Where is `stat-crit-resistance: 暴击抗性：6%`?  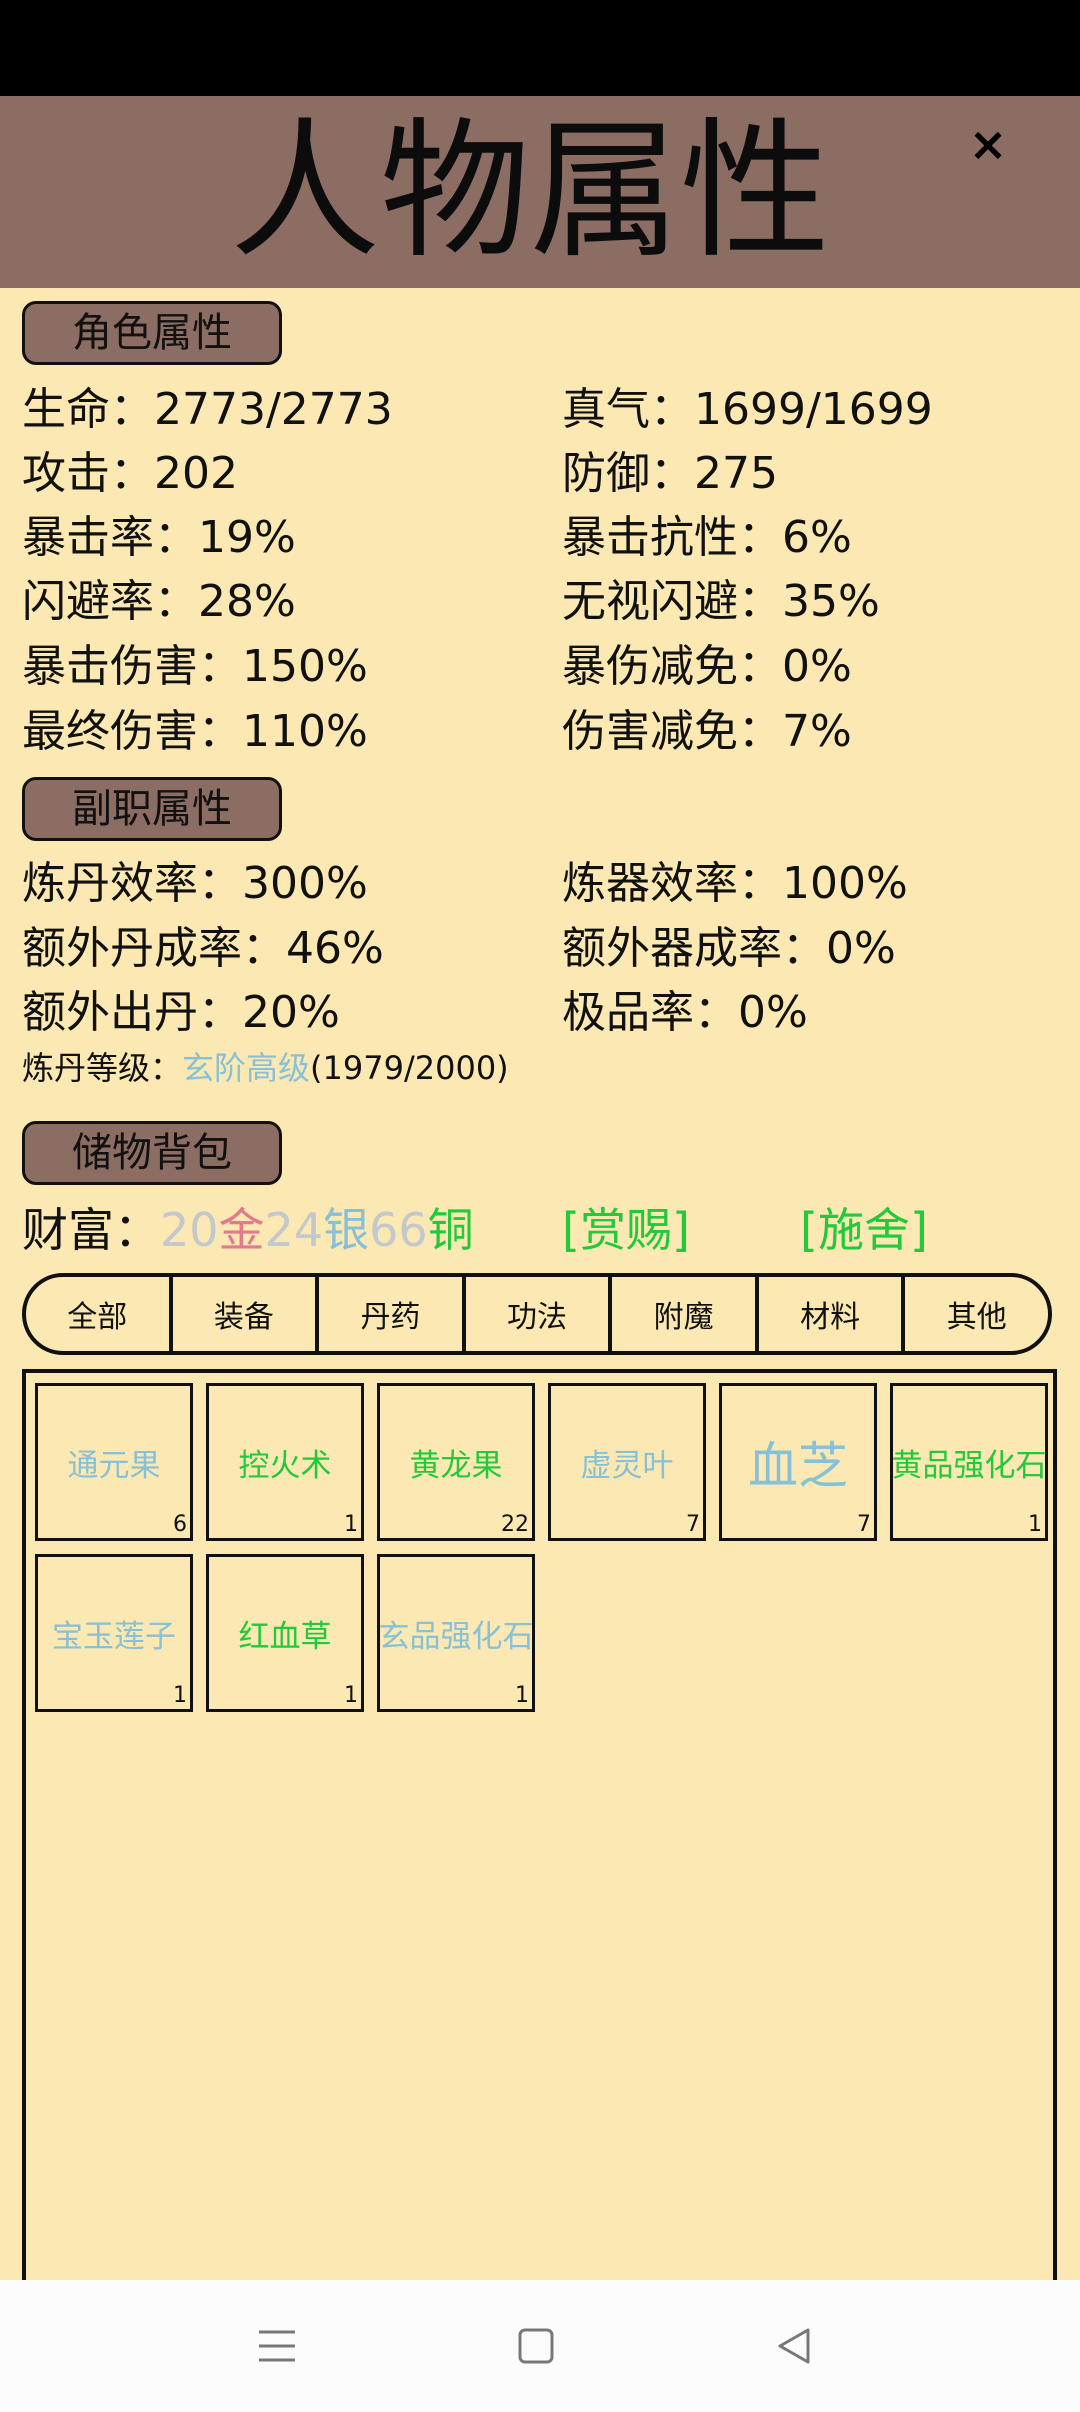 stat-crit-resistance: 暴击抗性：6% is located at coordinates (707, 537).